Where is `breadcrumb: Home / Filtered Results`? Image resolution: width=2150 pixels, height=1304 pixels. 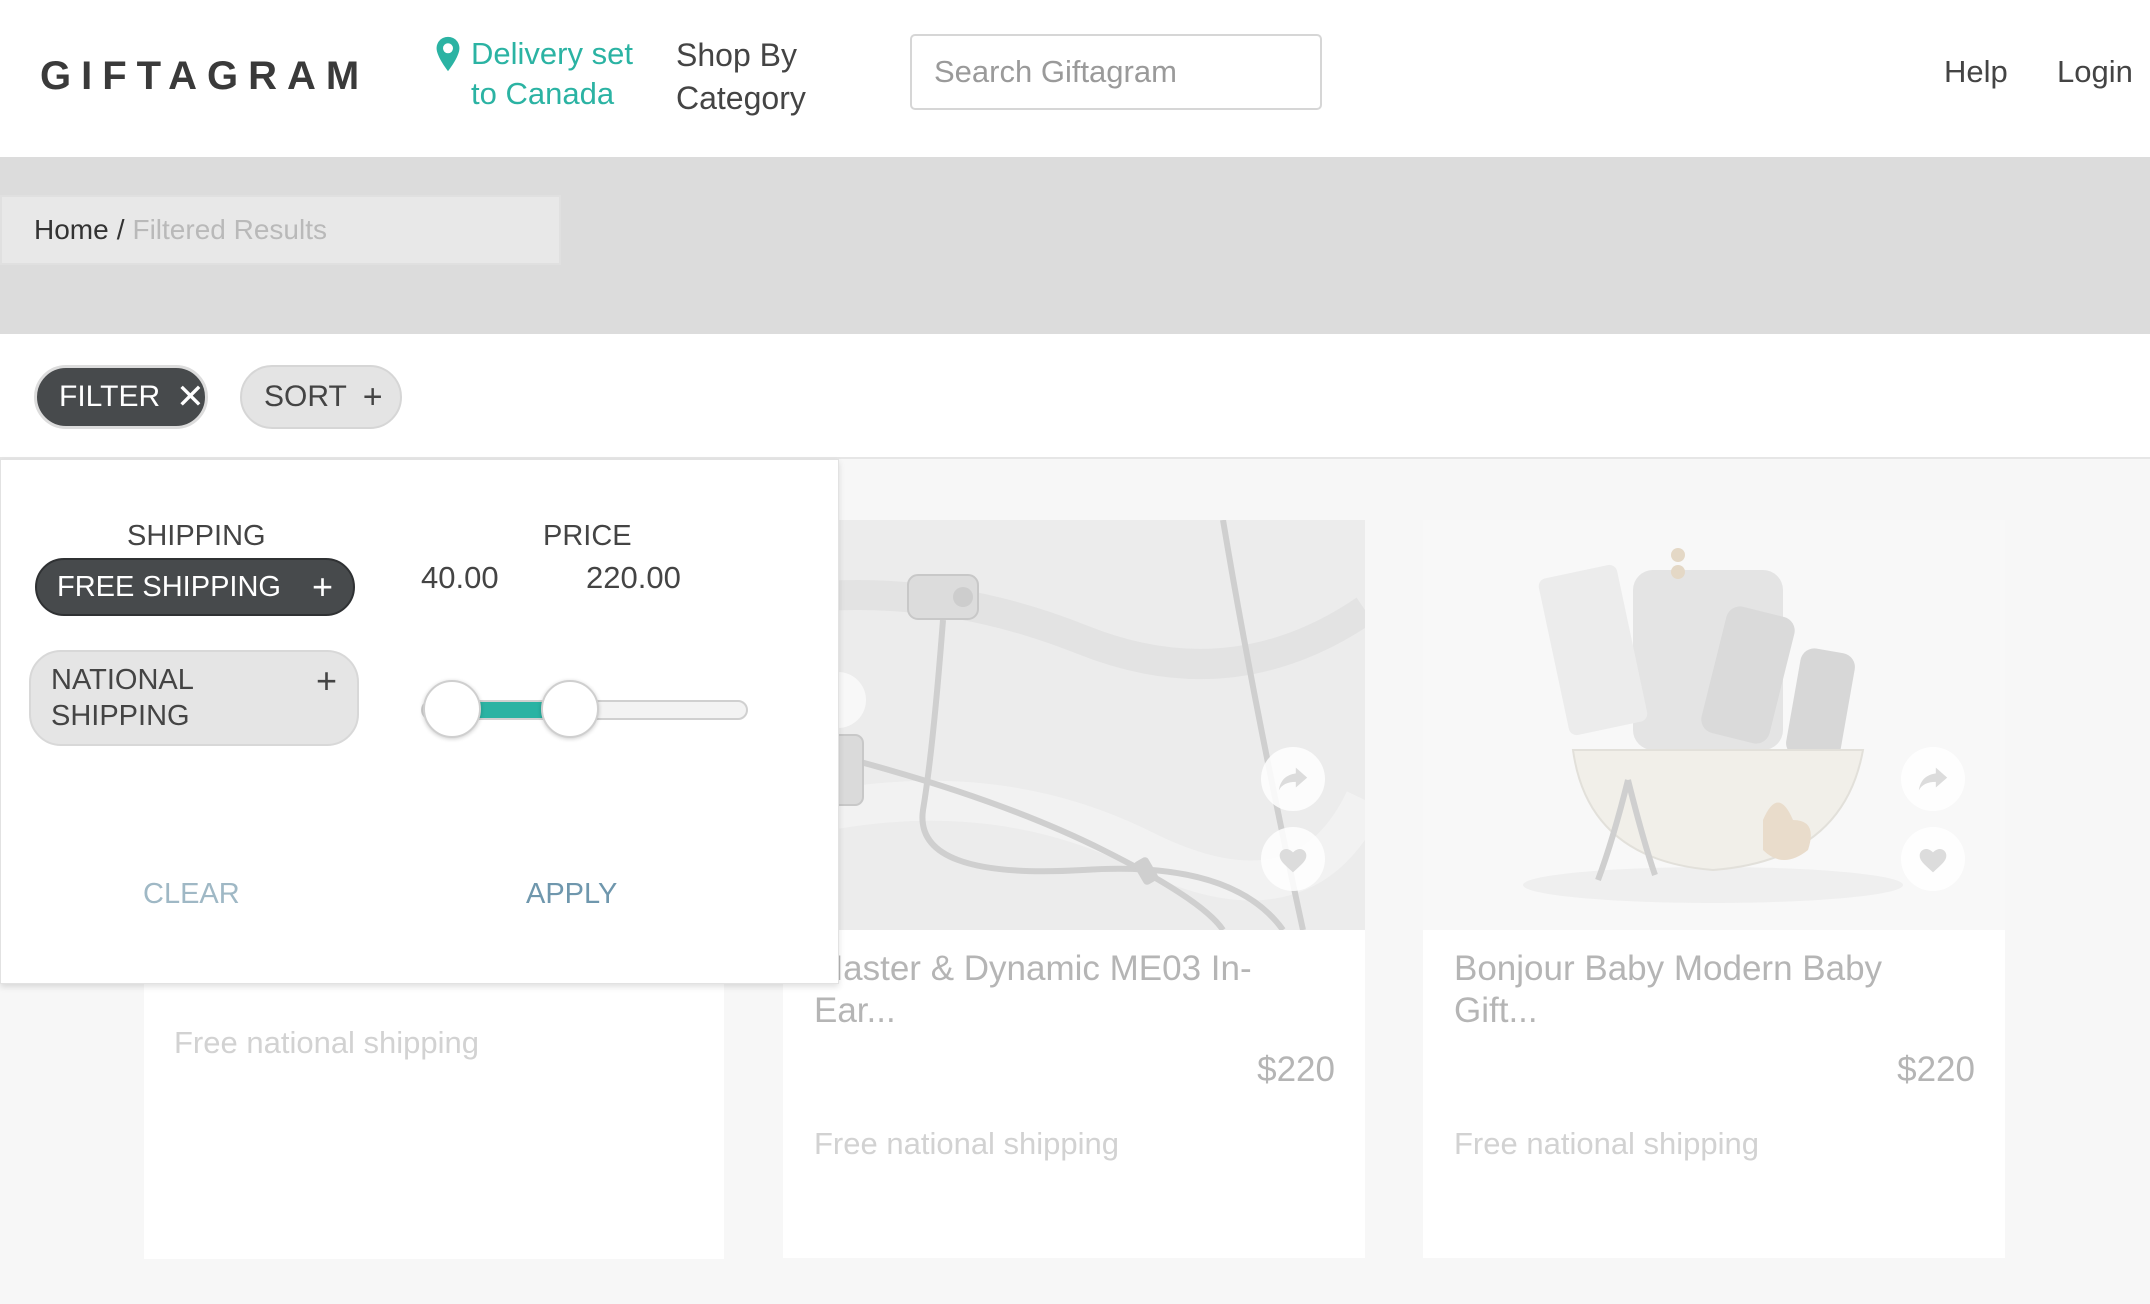
breadcrumb: Home / Filtered Results is located at coordinates (280, 230).